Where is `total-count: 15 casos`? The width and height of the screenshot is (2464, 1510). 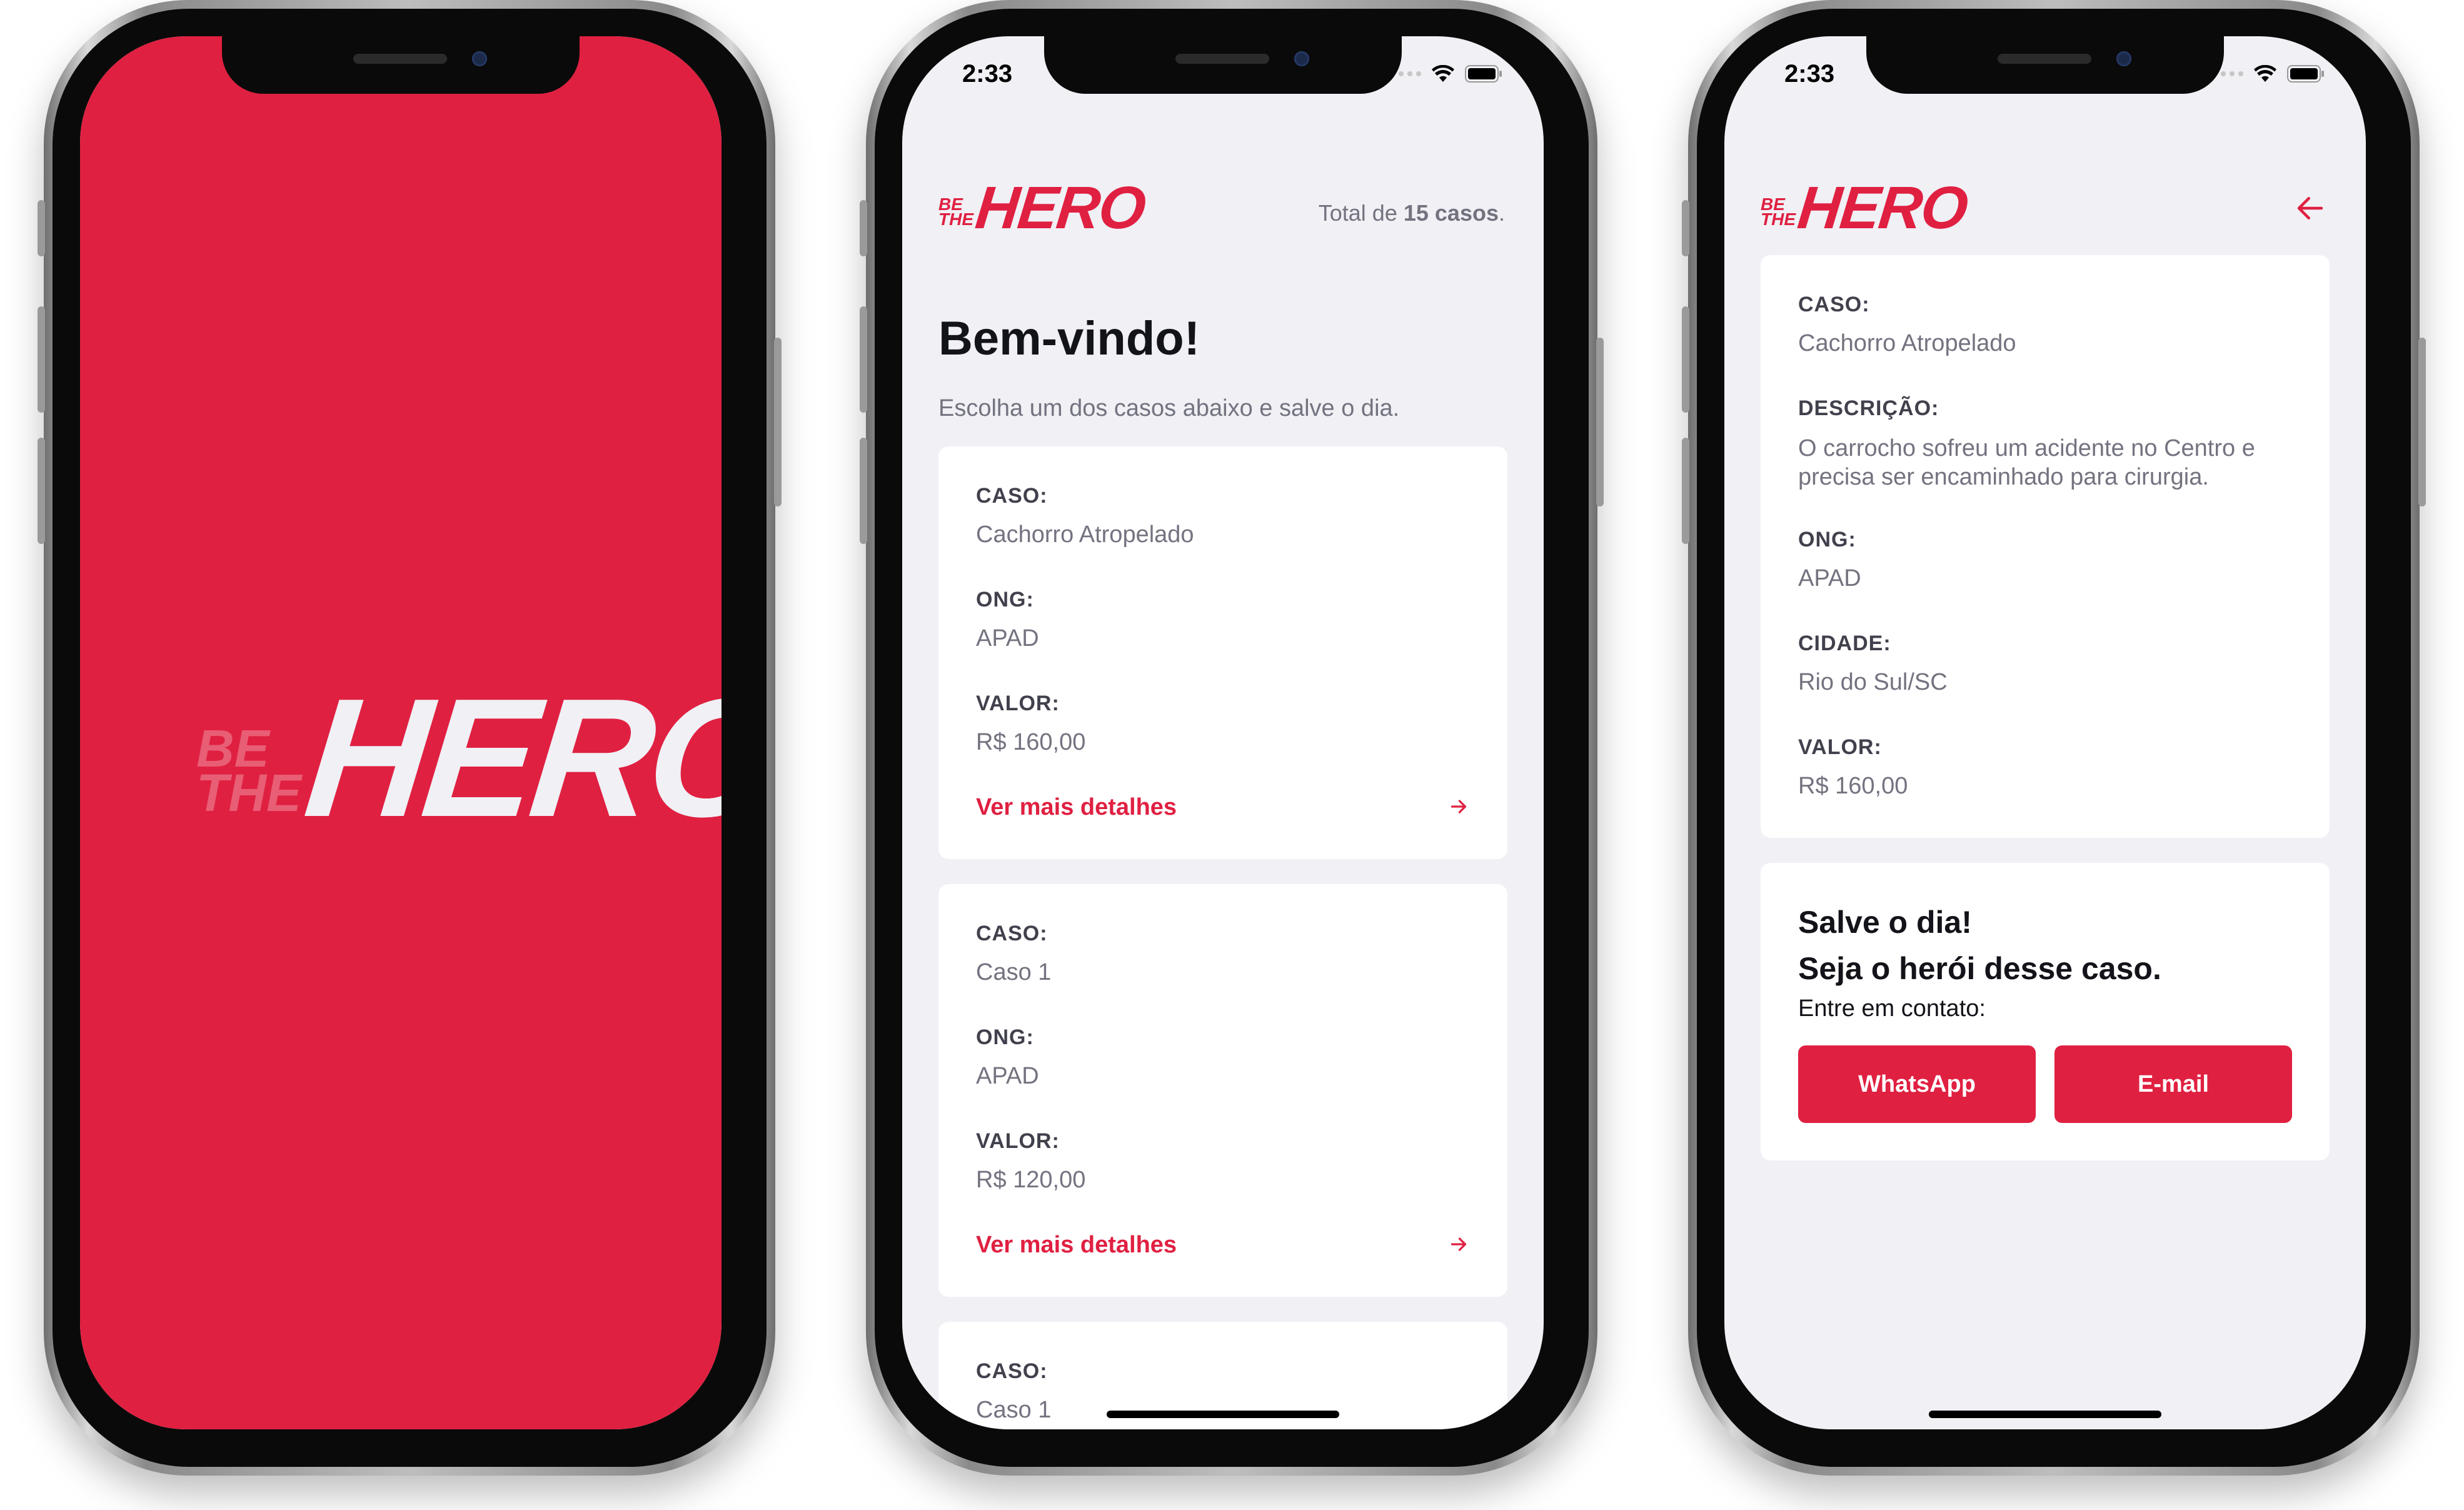
total-count: 15 casos is located at coordinates (1451, 213).